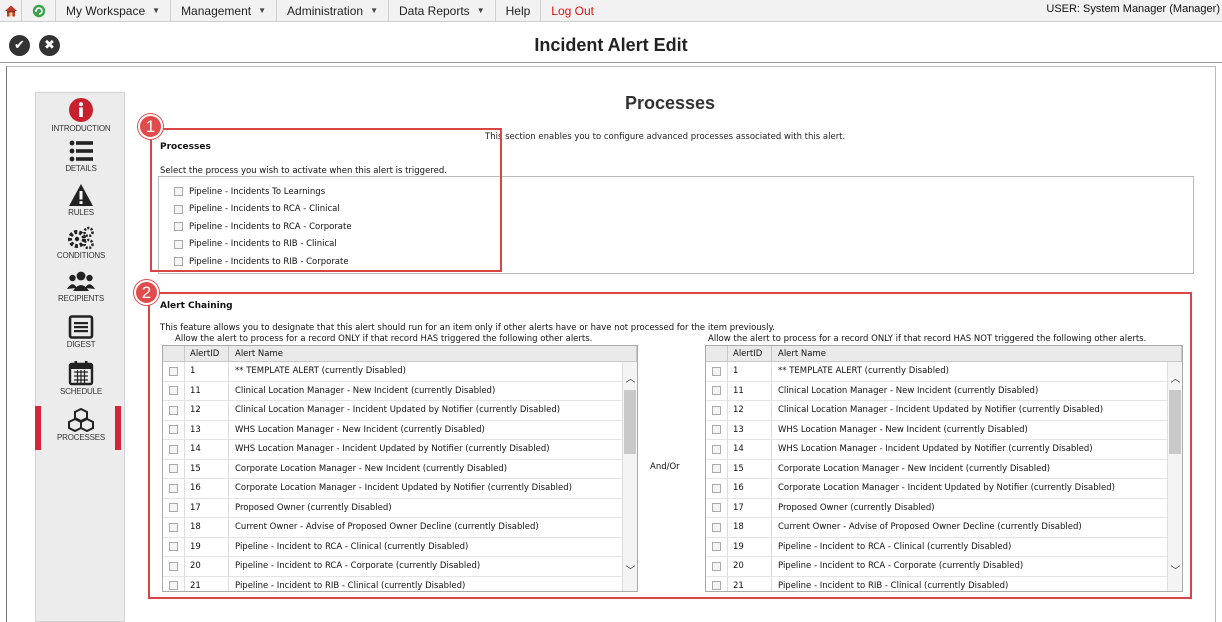 This screenshot has height=622, width=1222. I want to click on sidebar-item-digest: DIGEST, so click(81, 332).